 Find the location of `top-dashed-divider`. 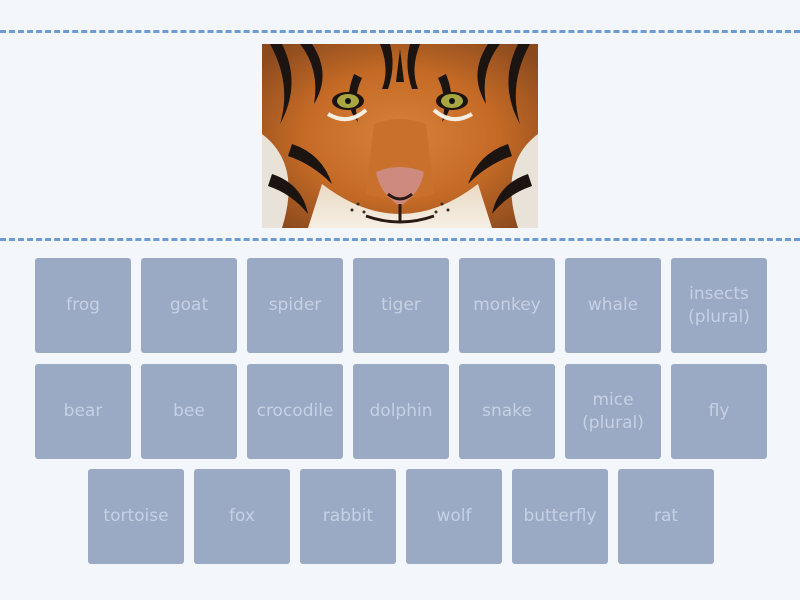

top-dashed-divider is located at coordinates (400, 31).